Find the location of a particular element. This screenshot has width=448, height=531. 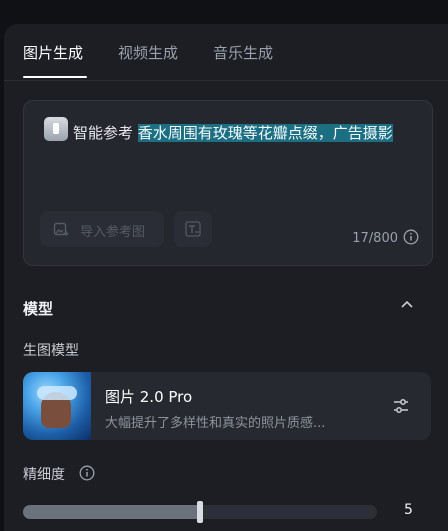

import-reference-label: 导入参考图 is located at coordinates (113, 232).